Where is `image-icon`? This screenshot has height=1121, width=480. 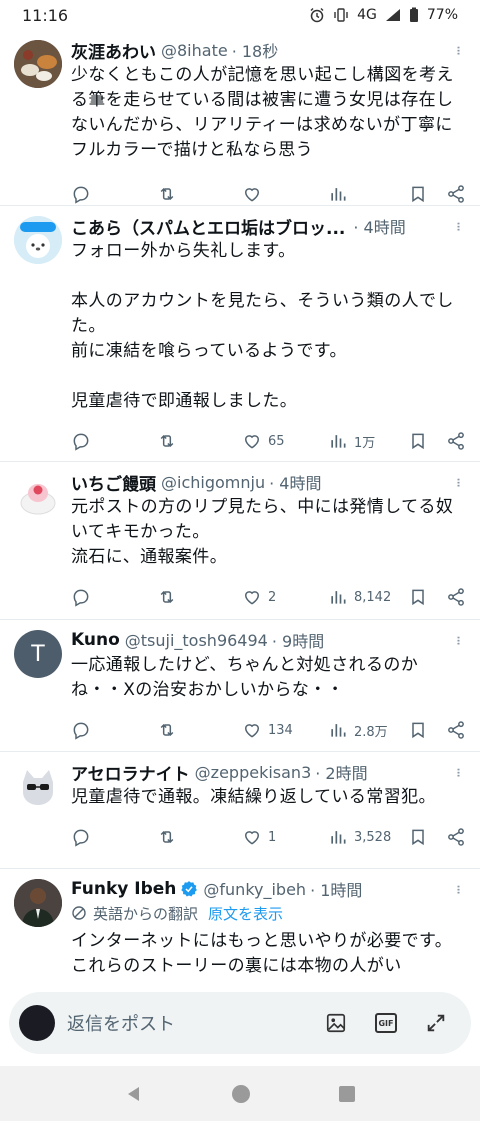
image-icon is located at coordinates (336, 1023).